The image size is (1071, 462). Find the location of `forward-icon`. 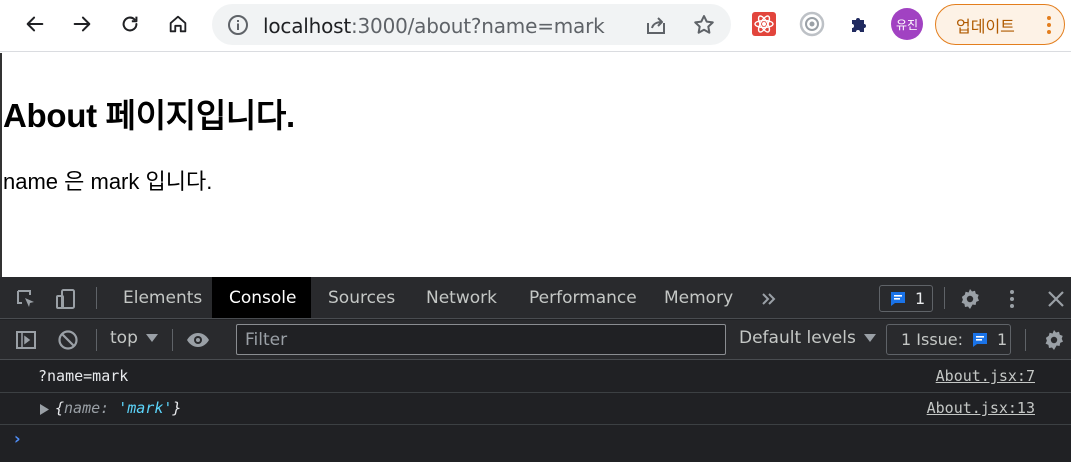

forward-icon is located at coordinates (82, 24).